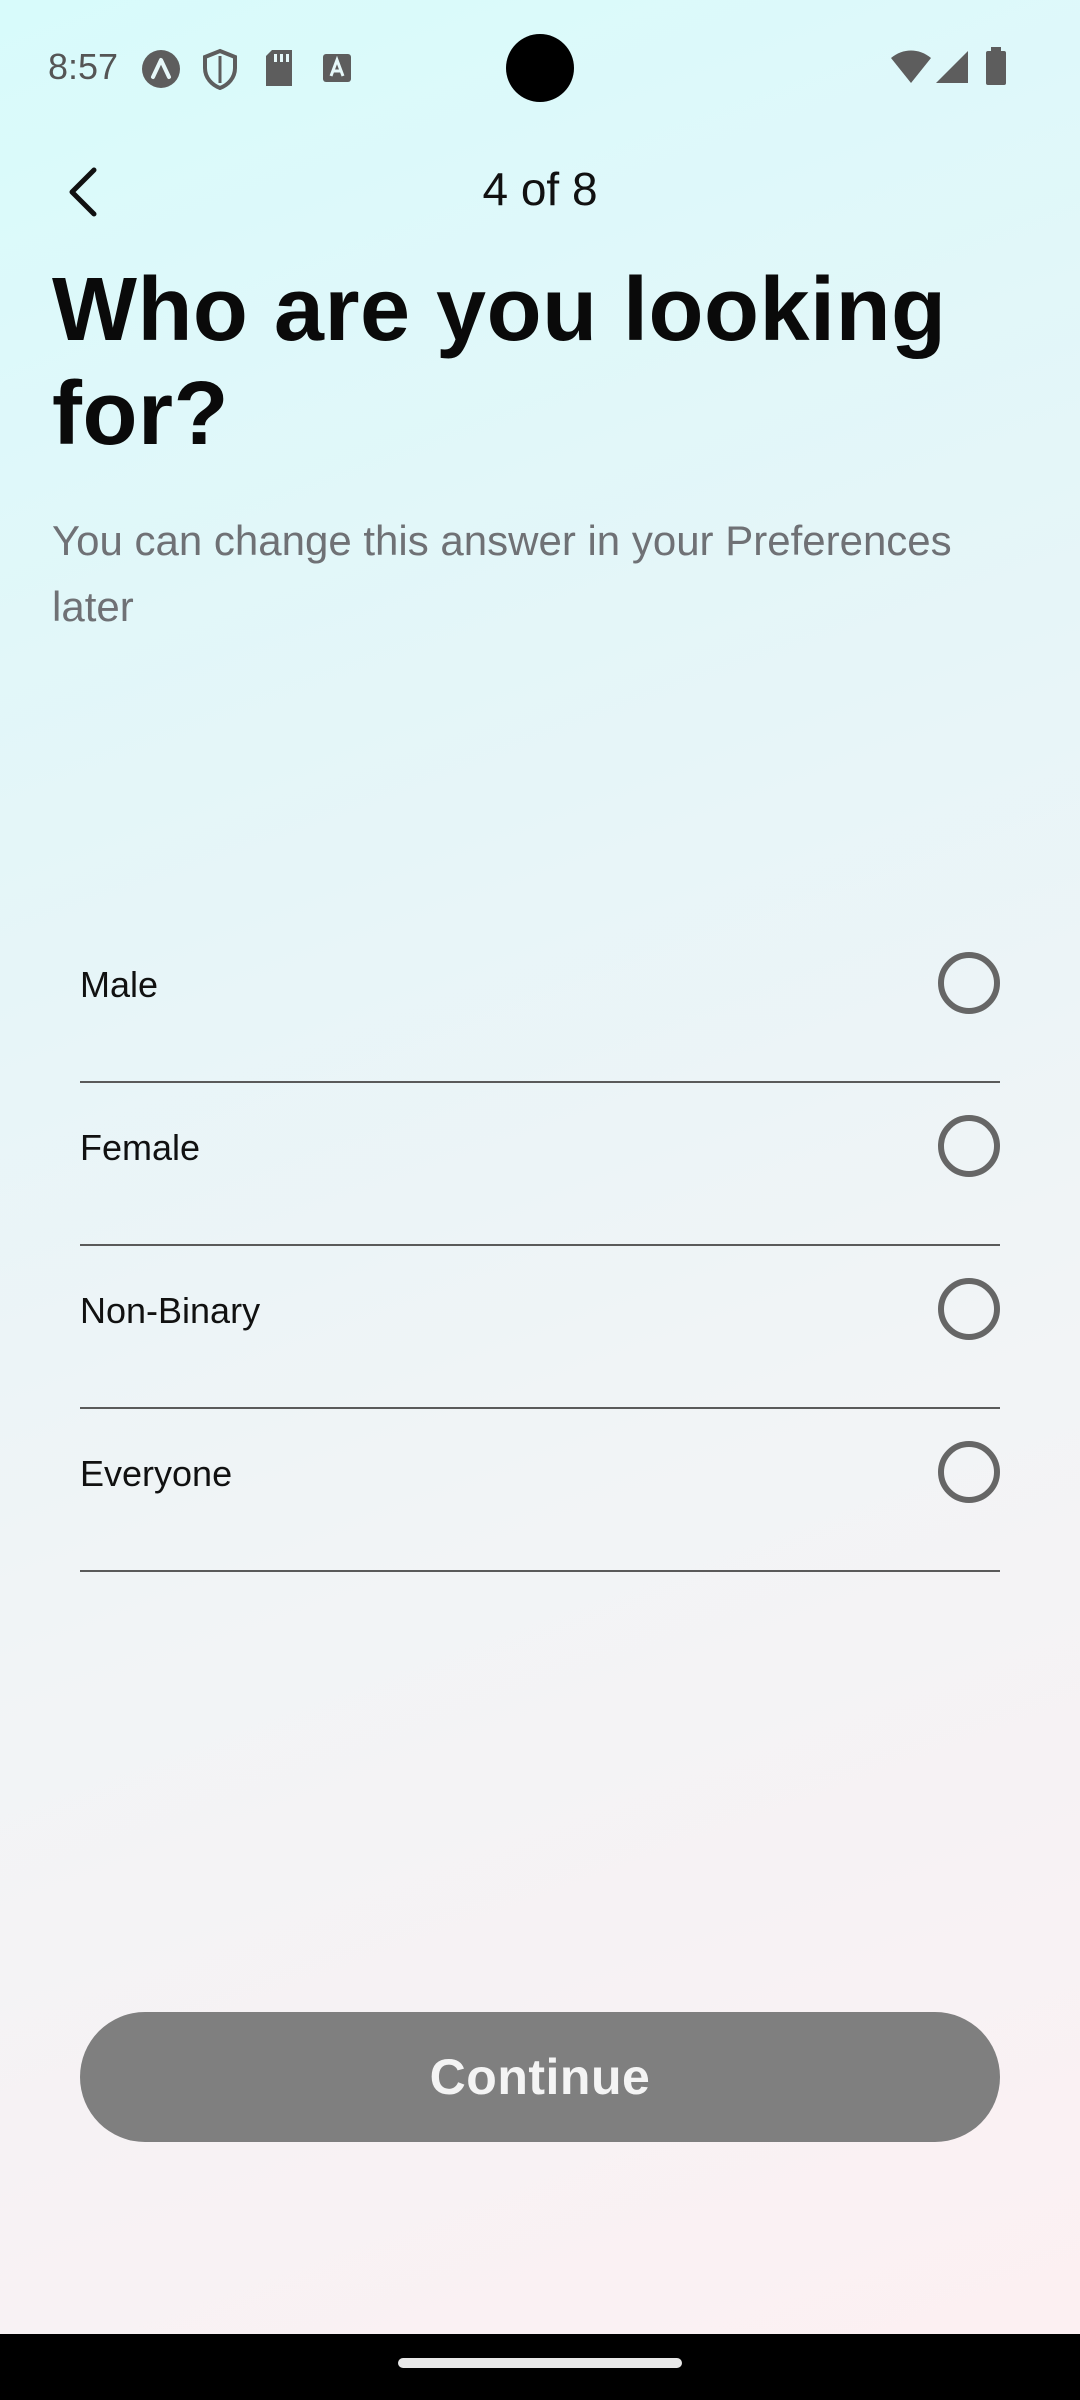 This screenshot has height=2400, width=1080. I want to click on sd-card-icon, so click(279, 70).